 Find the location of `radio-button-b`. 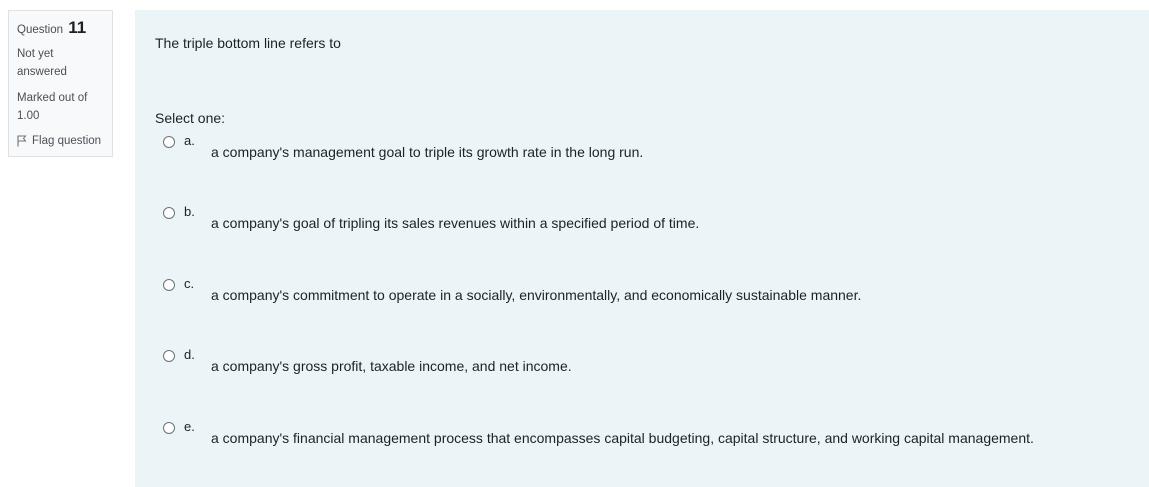

radio-button-b is located at coordinates (169, 213).